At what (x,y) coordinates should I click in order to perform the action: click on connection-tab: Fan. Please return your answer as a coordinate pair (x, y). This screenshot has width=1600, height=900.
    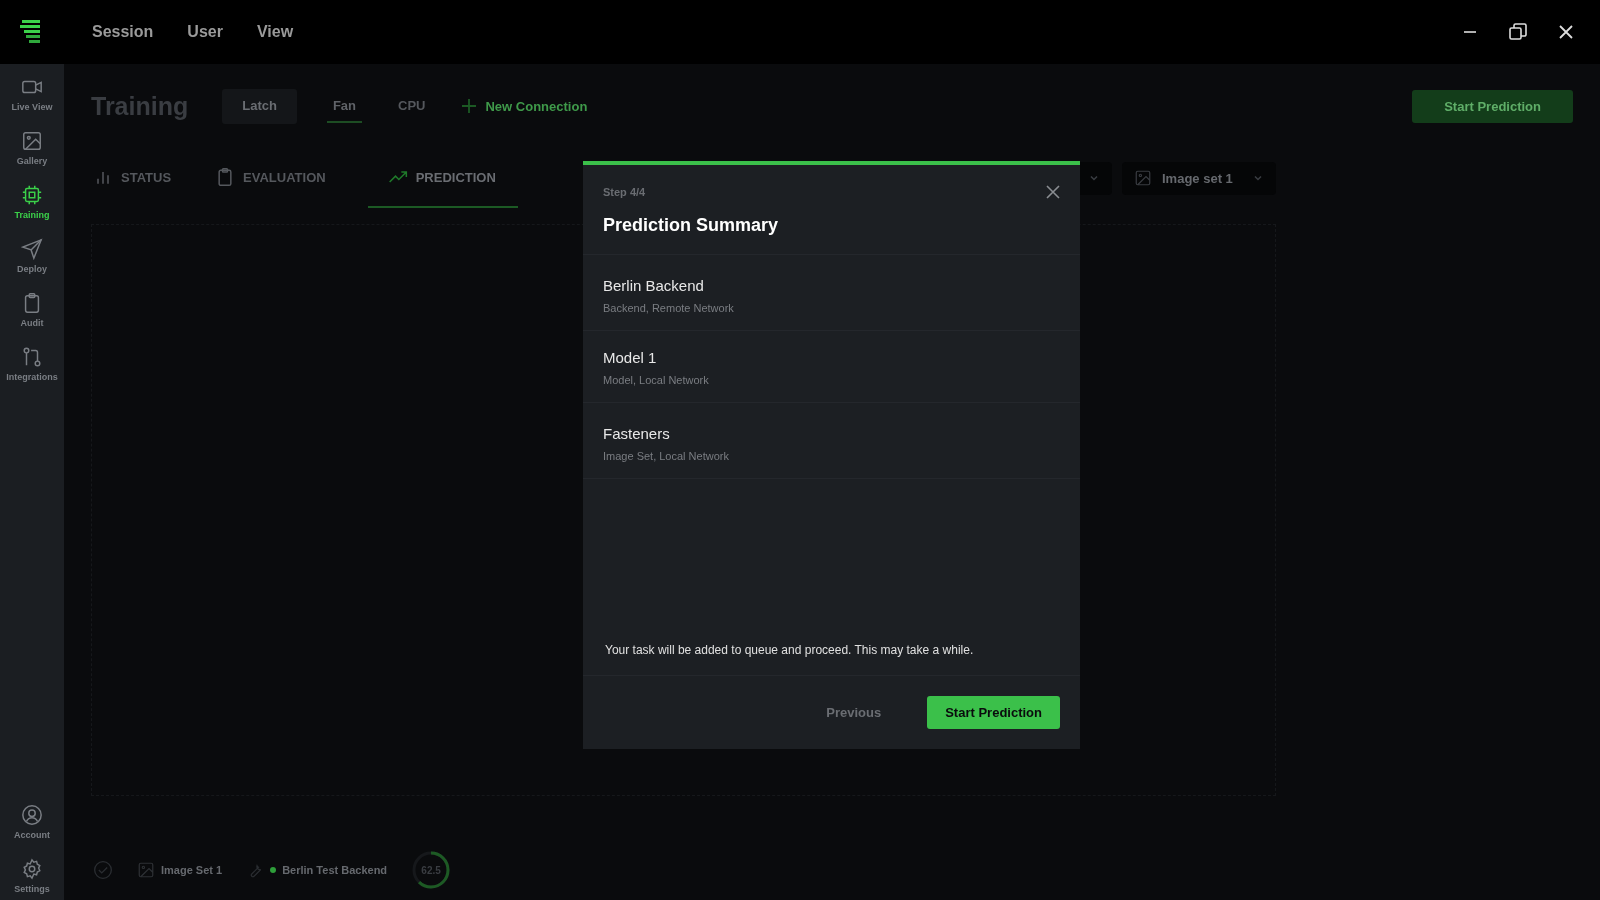
    Looking at the image, I should click on (344, 106).